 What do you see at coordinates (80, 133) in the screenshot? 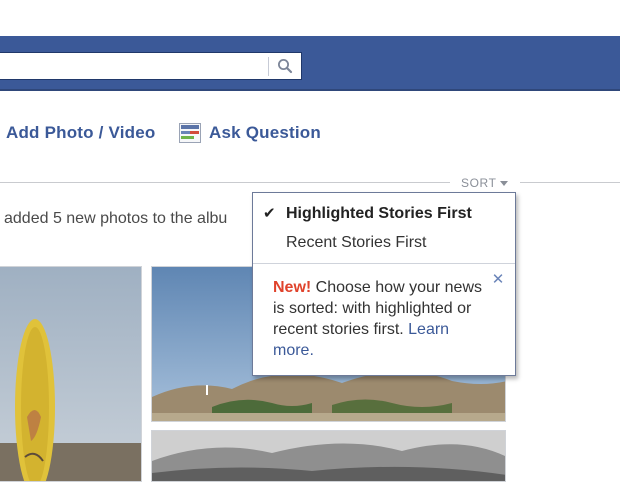
I see `add-photo-video-link: Add Photo / Video` at bounding box center [80, 133].